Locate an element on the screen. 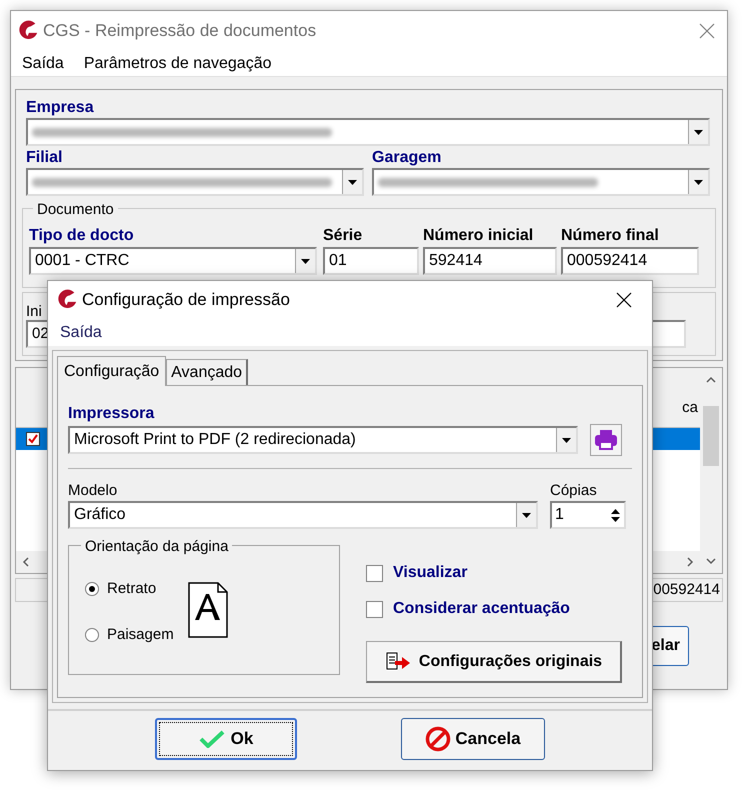  radio-label: Paisagem is located at coordinates (140, 635).